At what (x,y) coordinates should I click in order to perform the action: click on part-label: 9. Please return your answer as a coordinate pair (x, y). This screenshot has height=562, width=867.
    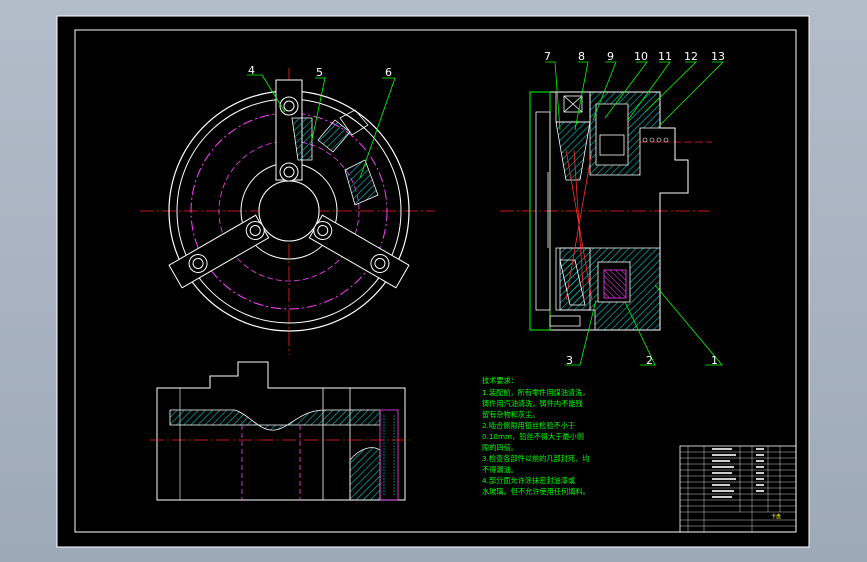
    Looking at the image, I should click on (610, 56).